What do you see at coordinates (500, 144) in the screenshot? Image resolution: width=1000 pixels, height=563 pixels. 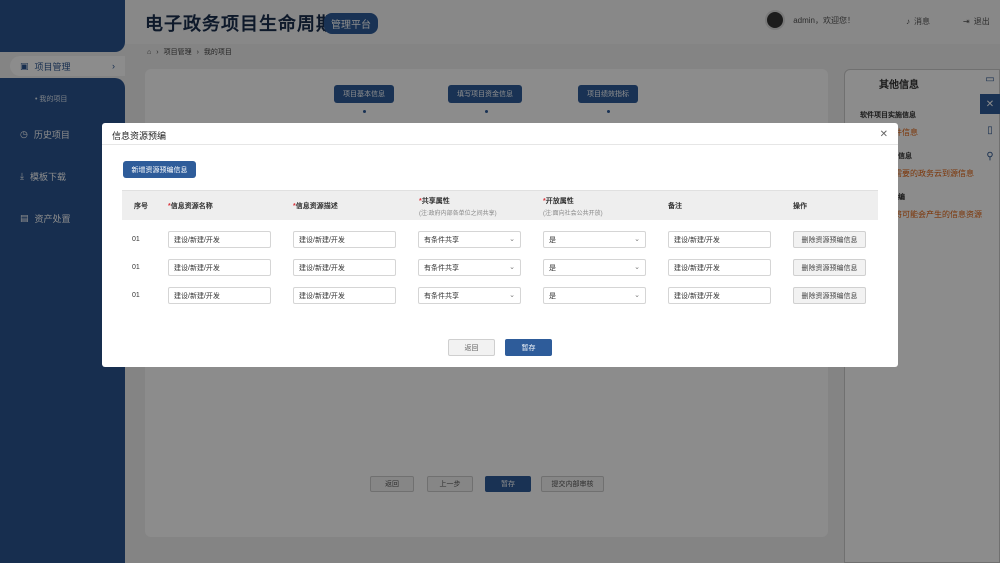 I see `modal-divider` at bounding box center [500, 144].